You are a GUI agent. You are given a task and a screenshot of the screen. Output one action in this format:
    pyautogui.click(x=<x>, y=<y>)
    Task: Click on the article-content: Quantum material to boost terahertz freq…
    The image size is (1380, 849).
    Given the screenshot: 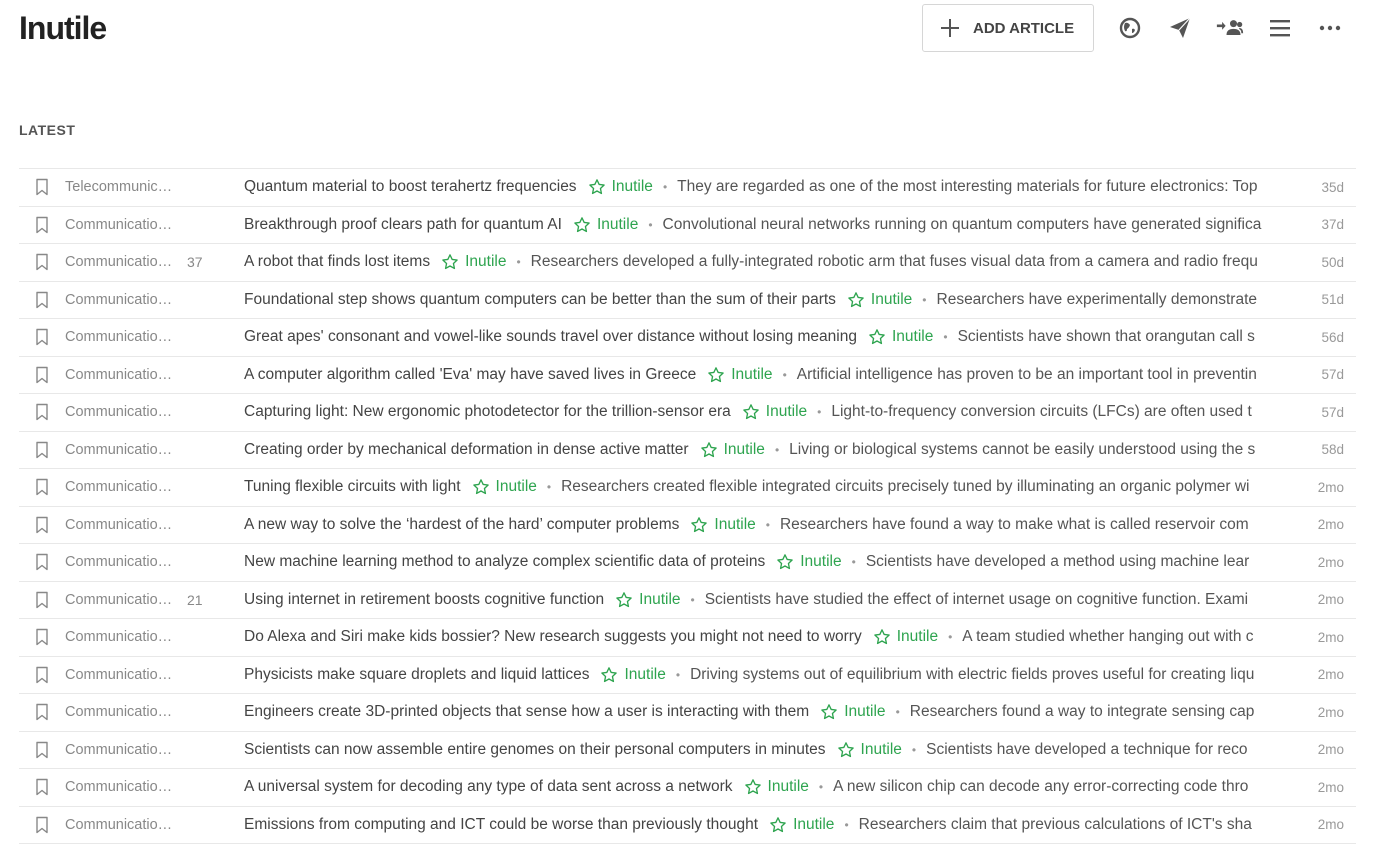 What is the action you would take?
    pyautogui.click(x=773, y=187)
    